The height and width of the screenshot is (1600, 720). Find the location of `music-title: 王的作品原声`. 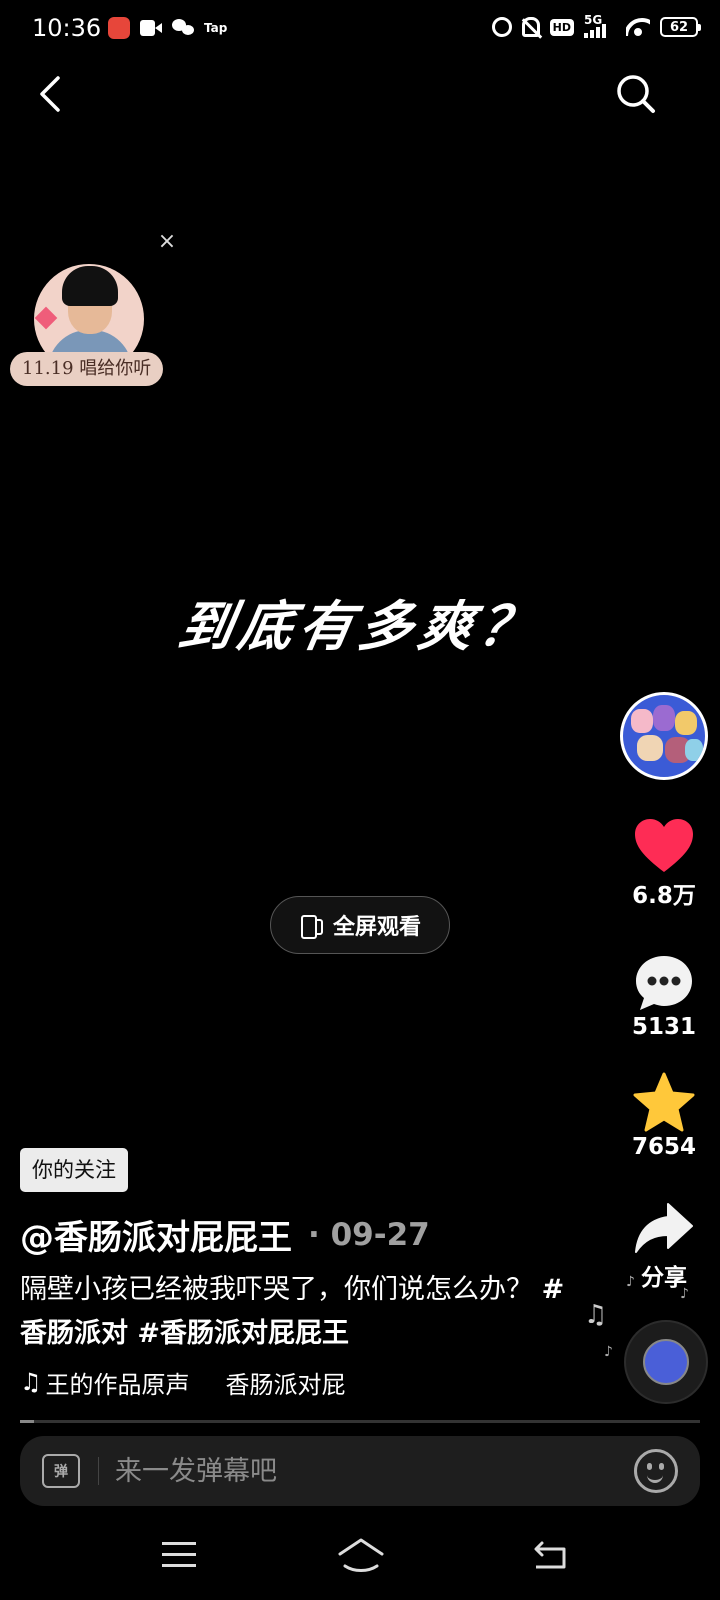

music-title: 王的作品原声 is located at coordinates (117, 1384).